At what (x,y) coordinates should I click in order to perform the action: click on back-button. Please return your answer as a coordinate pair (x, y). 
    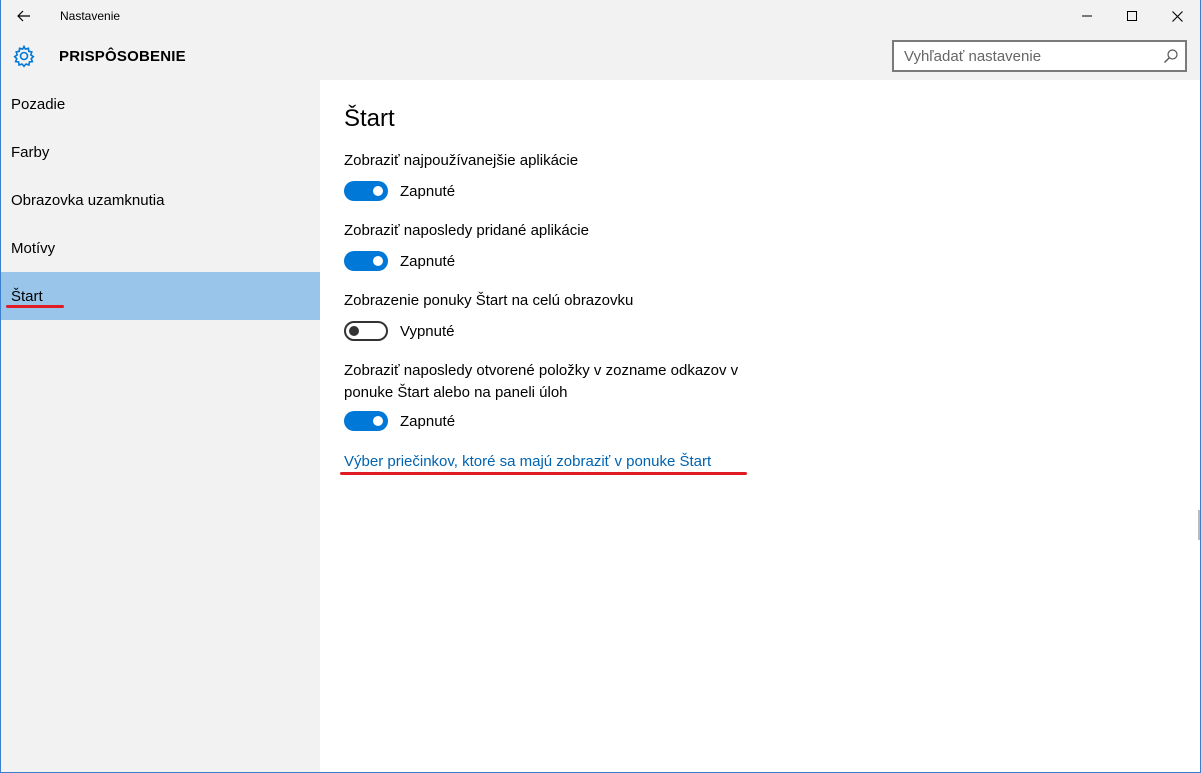
    Looking at the image, I should click on (24, 16).